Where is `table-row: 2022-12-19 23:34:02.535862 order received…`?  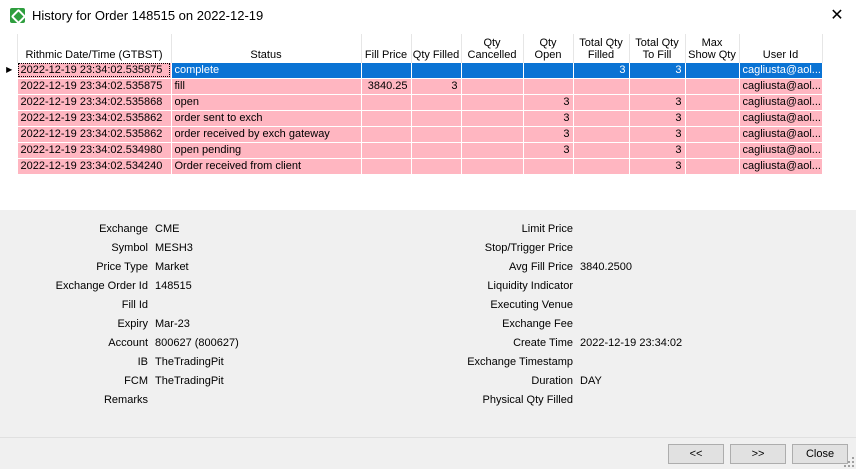
table-row: 2022-12-19 23:34:02.535862 order received… is located at coordinates (412, 134).